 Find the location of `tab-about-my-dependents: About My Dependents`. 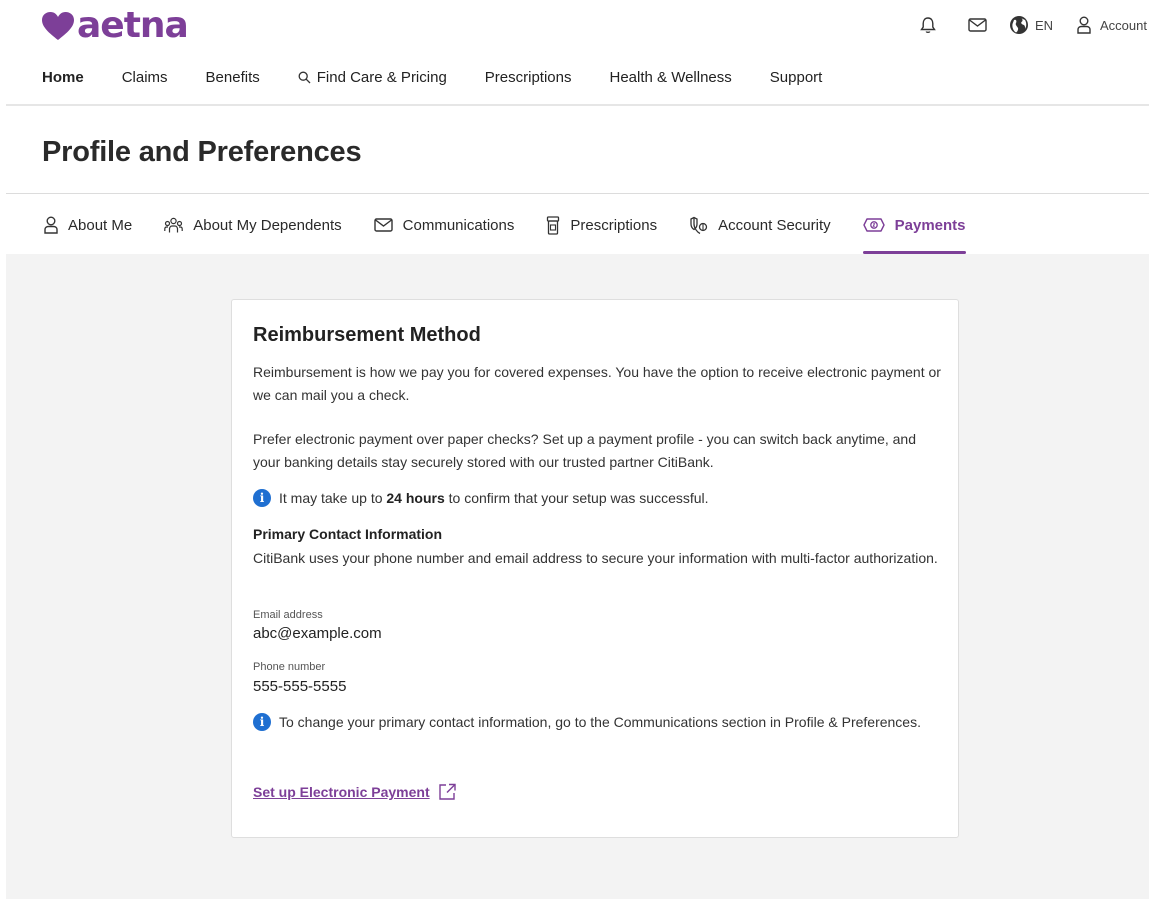

tab-about-my-dependents: About My Dependents is located at coordinates (253, 225).